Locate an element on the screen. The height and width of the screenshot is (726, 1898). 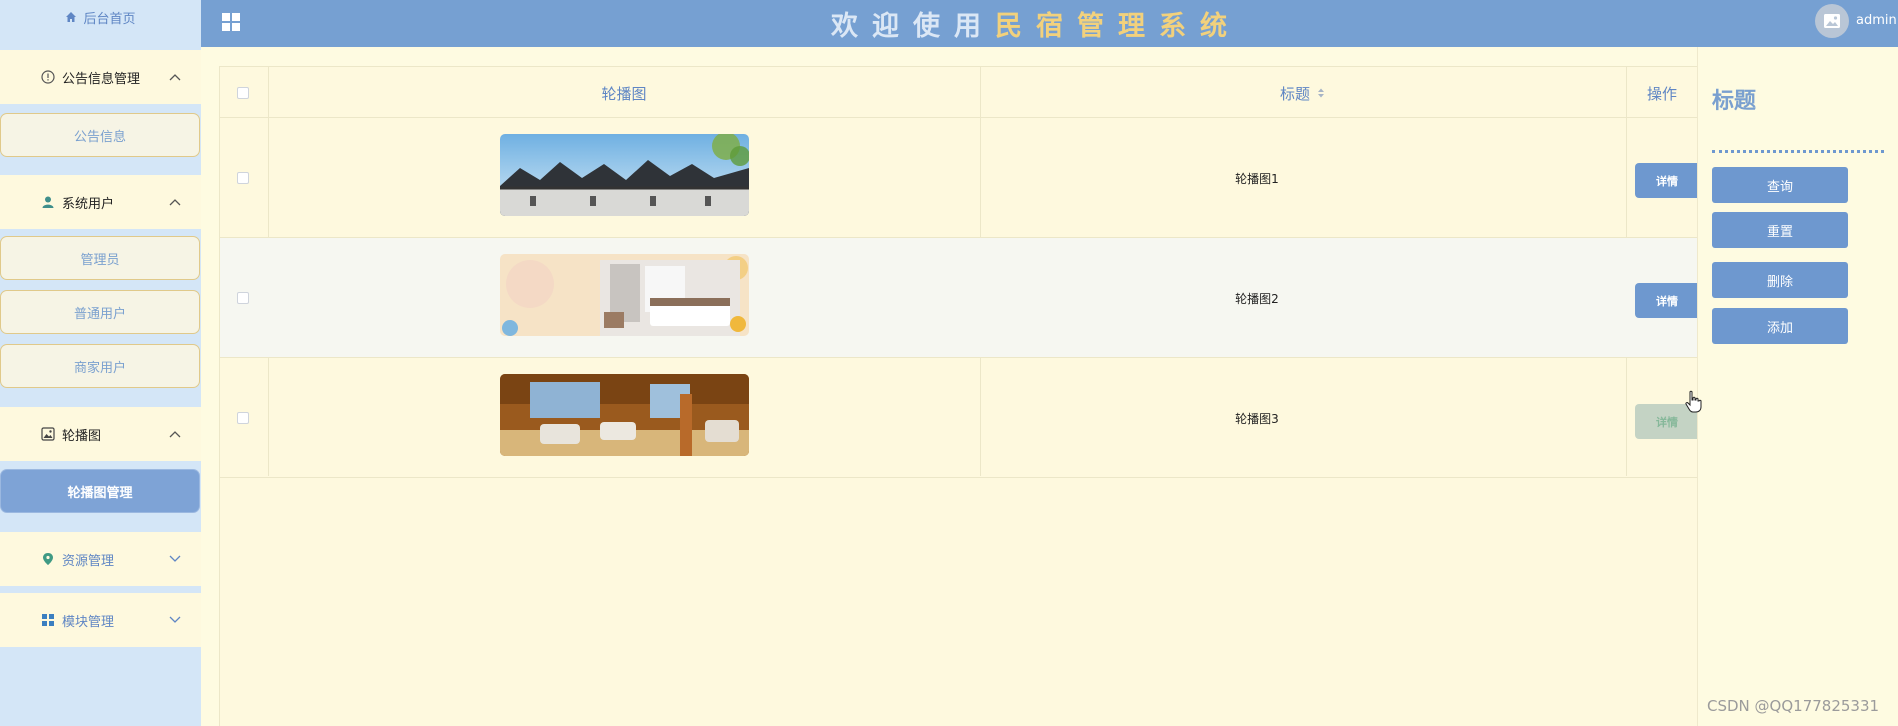
column-header-image: 轮播图 is located at coordinates (624, 93).